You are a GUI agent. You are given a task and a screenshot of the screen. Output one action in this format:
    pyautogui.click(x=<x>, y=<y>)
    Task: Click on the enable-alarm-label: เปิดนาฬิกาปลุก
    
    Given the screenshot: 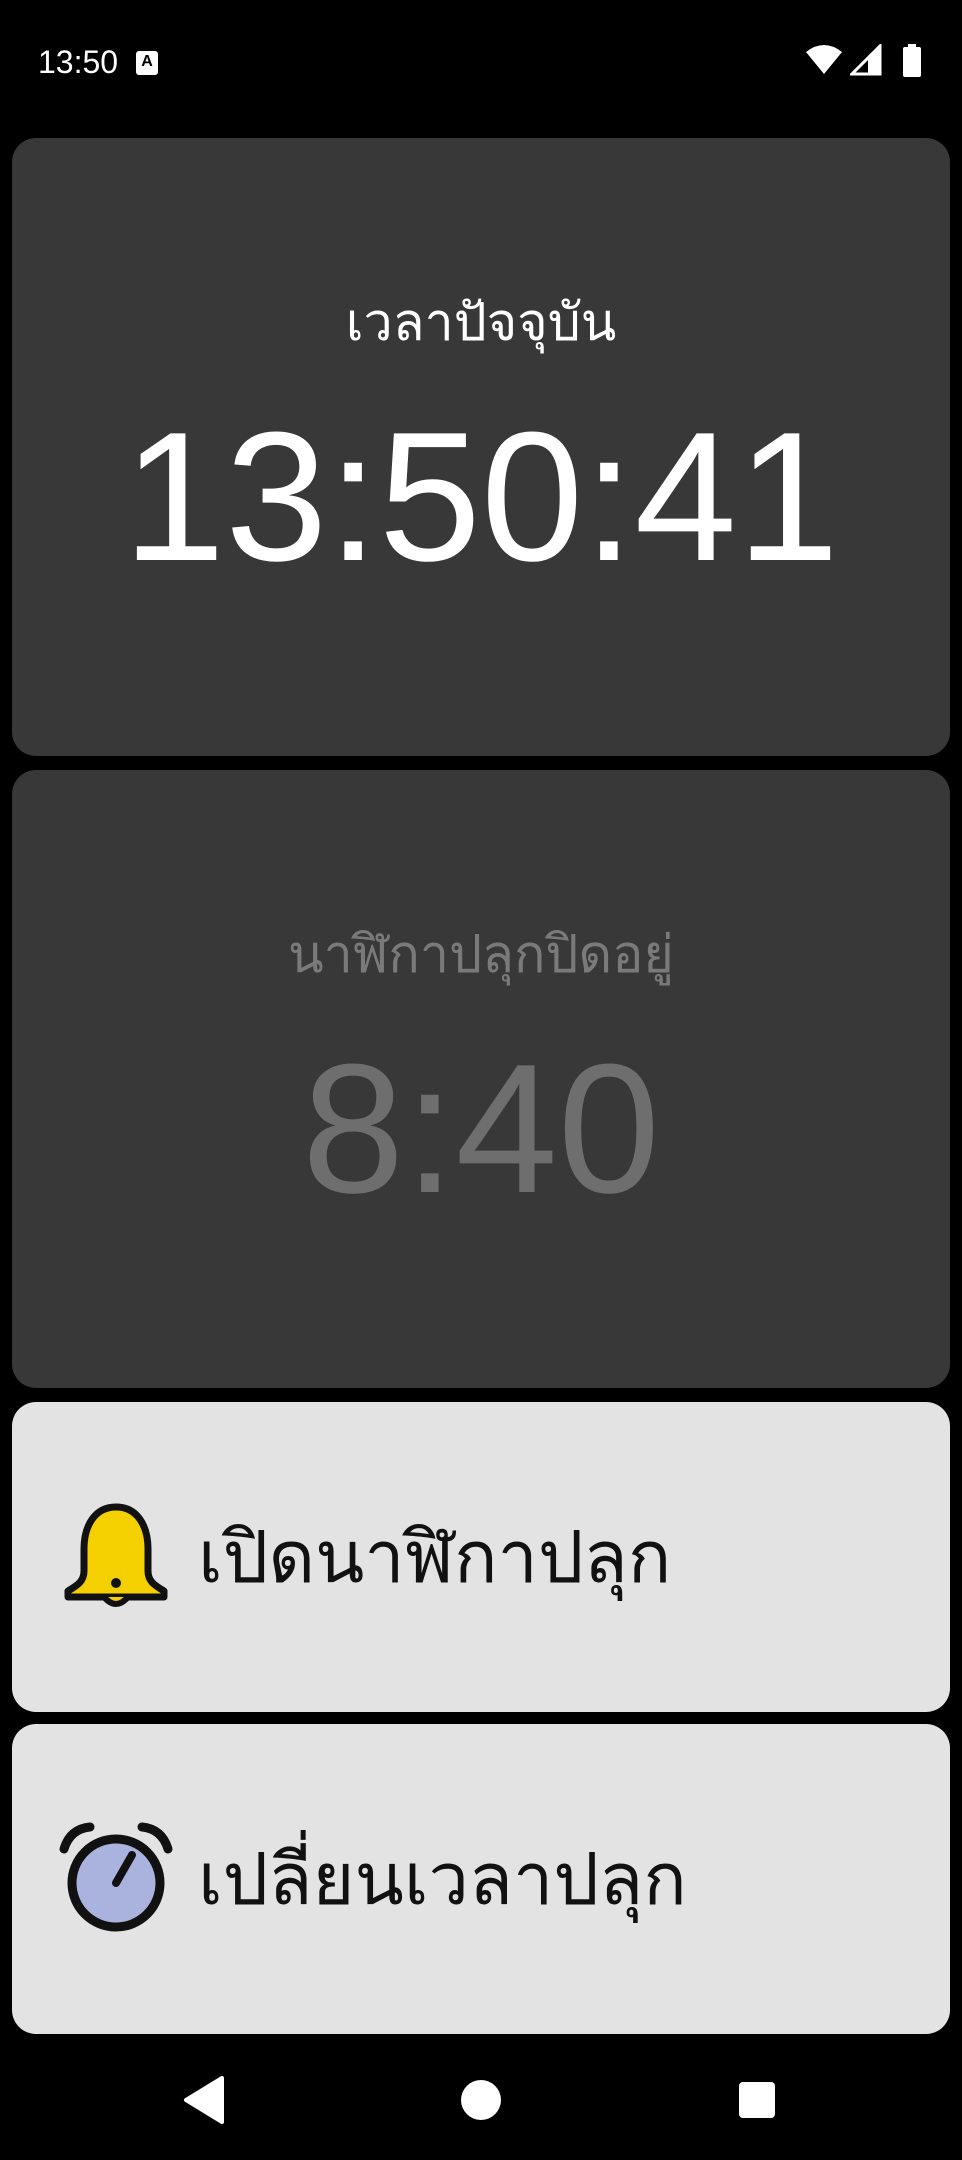 What is the action you would take?
    pyautogui.click(x=435, y=1557)
    